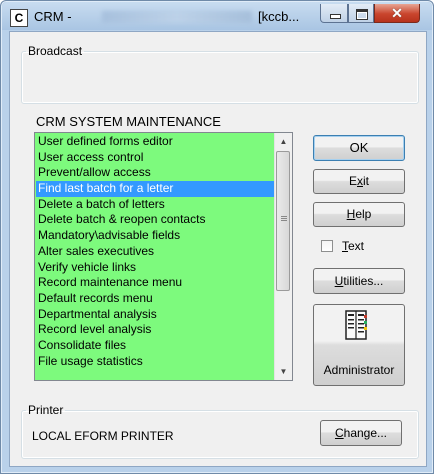 The width and height of the screenshot is (434, 474). I want to click on ledger-book-icon, so click(356, 325).